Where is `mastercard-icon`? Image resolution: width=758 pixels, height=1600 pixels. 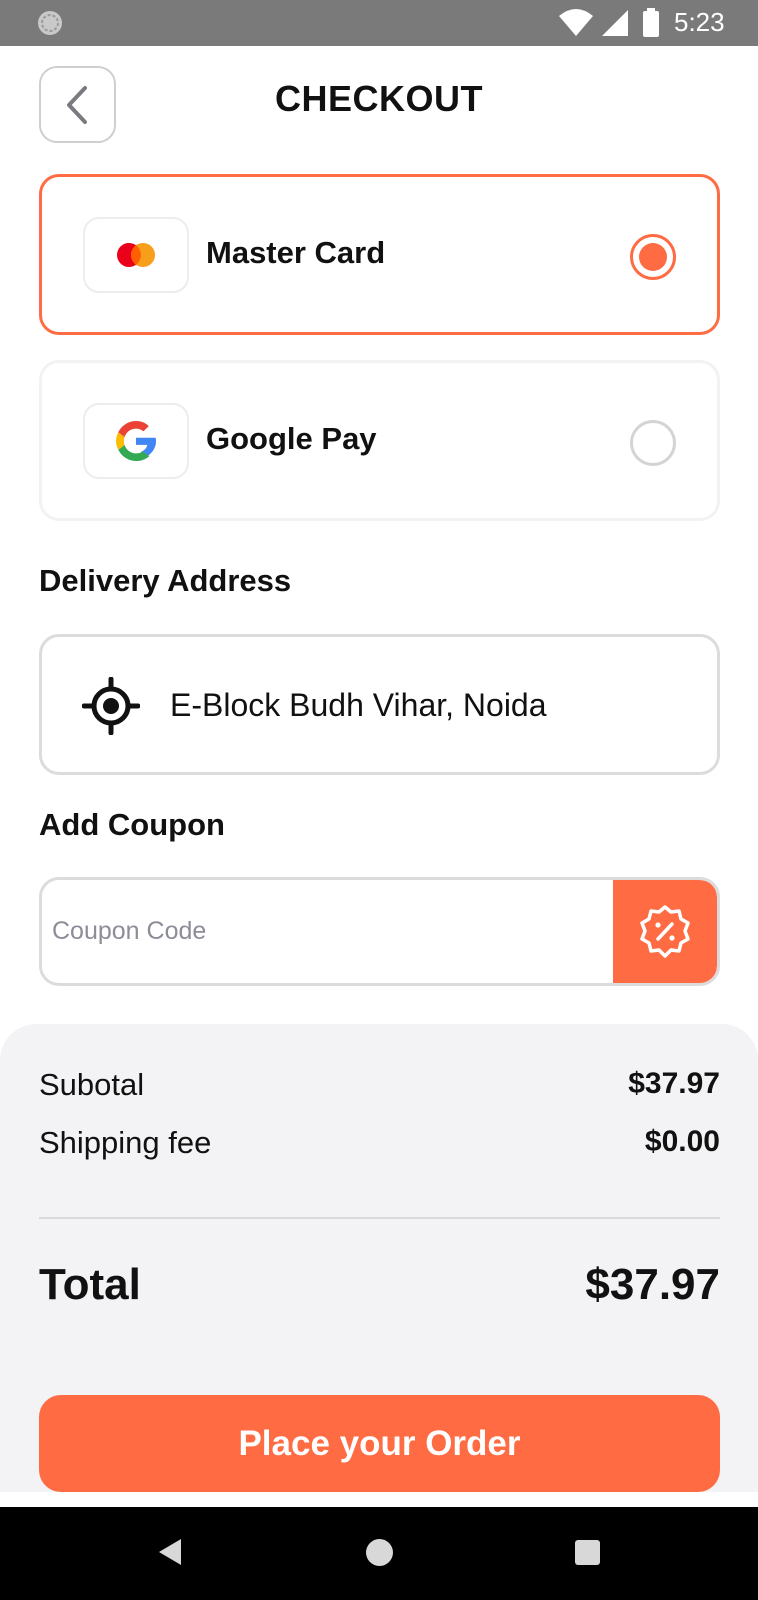
mastercard-icon is located at coordinates (136, 255).